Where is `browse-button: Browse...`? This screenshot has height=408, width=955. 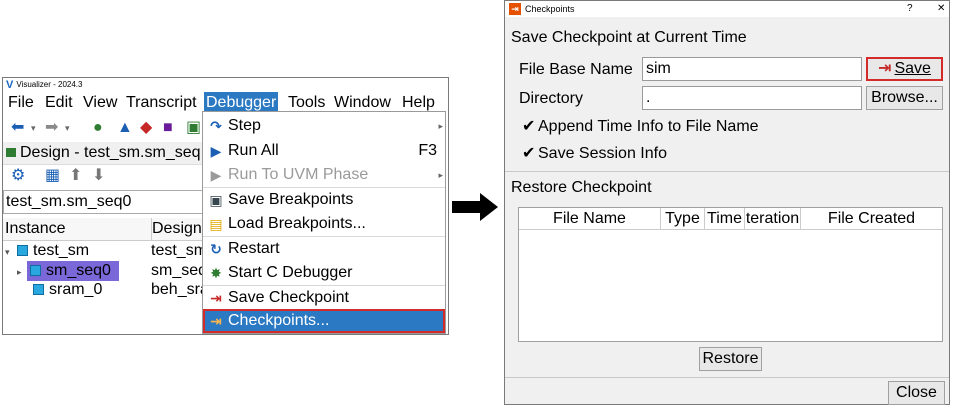 browse-button: Browse... is located at coordinates (904, 98).